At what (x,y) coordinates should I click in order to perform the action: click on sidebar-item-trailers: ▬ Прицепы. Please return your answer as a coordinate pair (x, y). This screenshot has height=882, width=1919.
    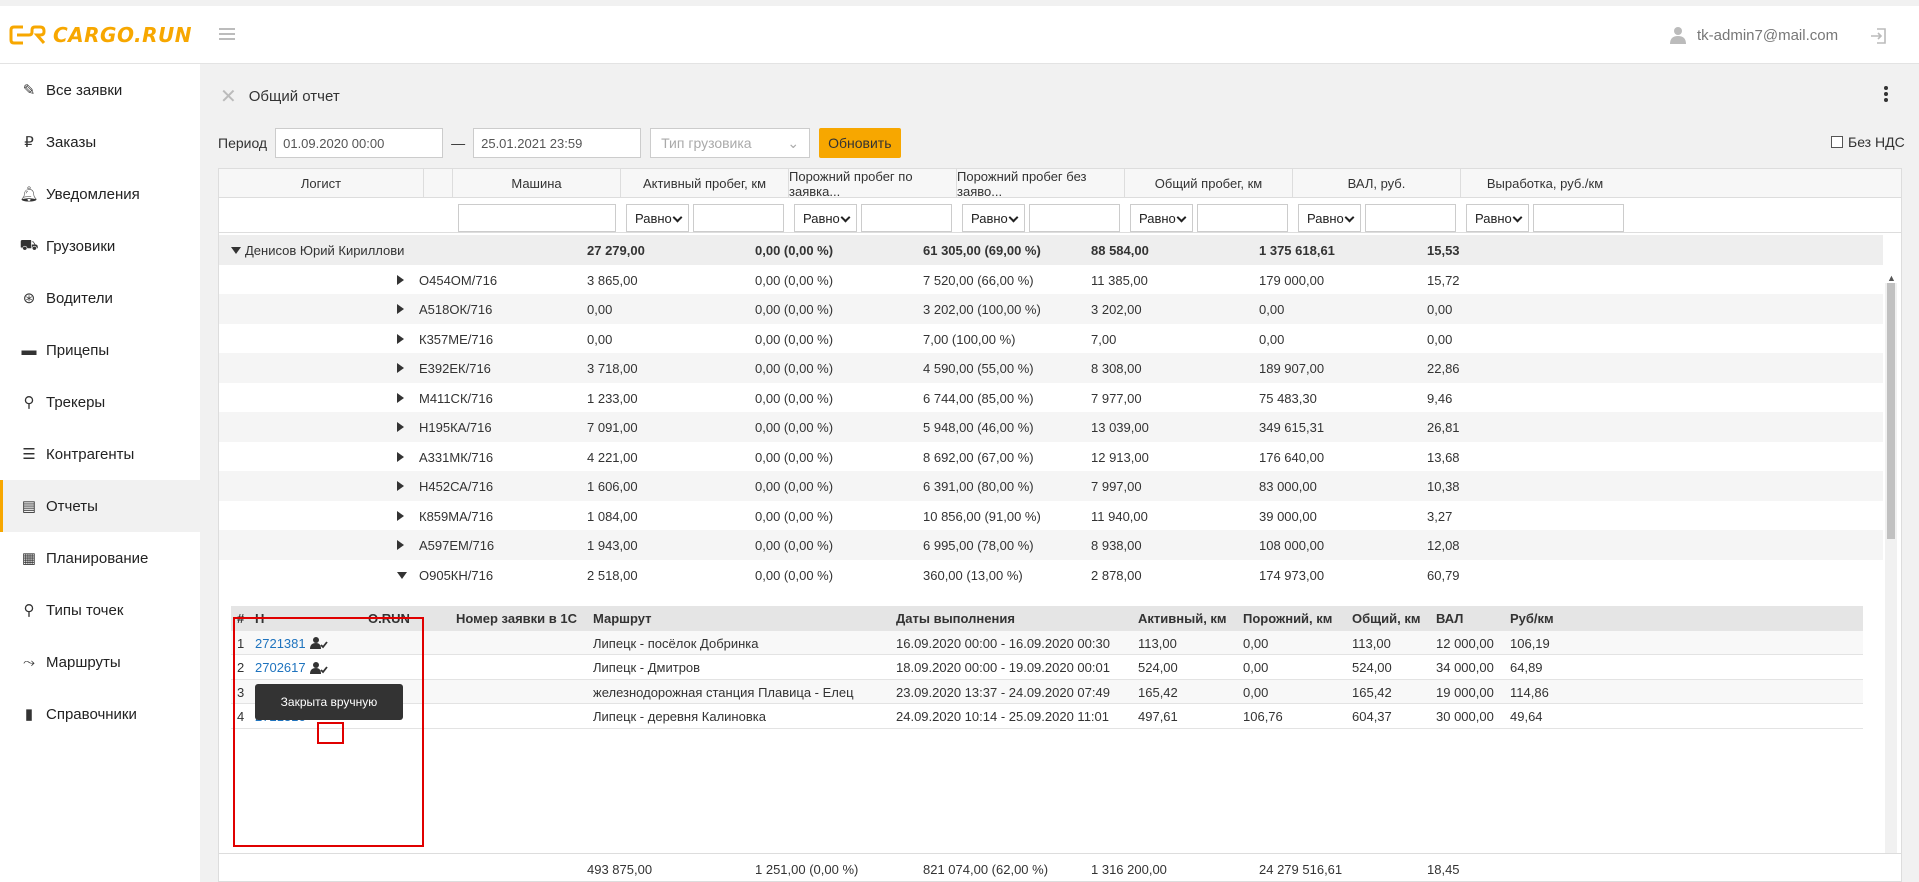
    Looking at the image, I should click on (100, 350).